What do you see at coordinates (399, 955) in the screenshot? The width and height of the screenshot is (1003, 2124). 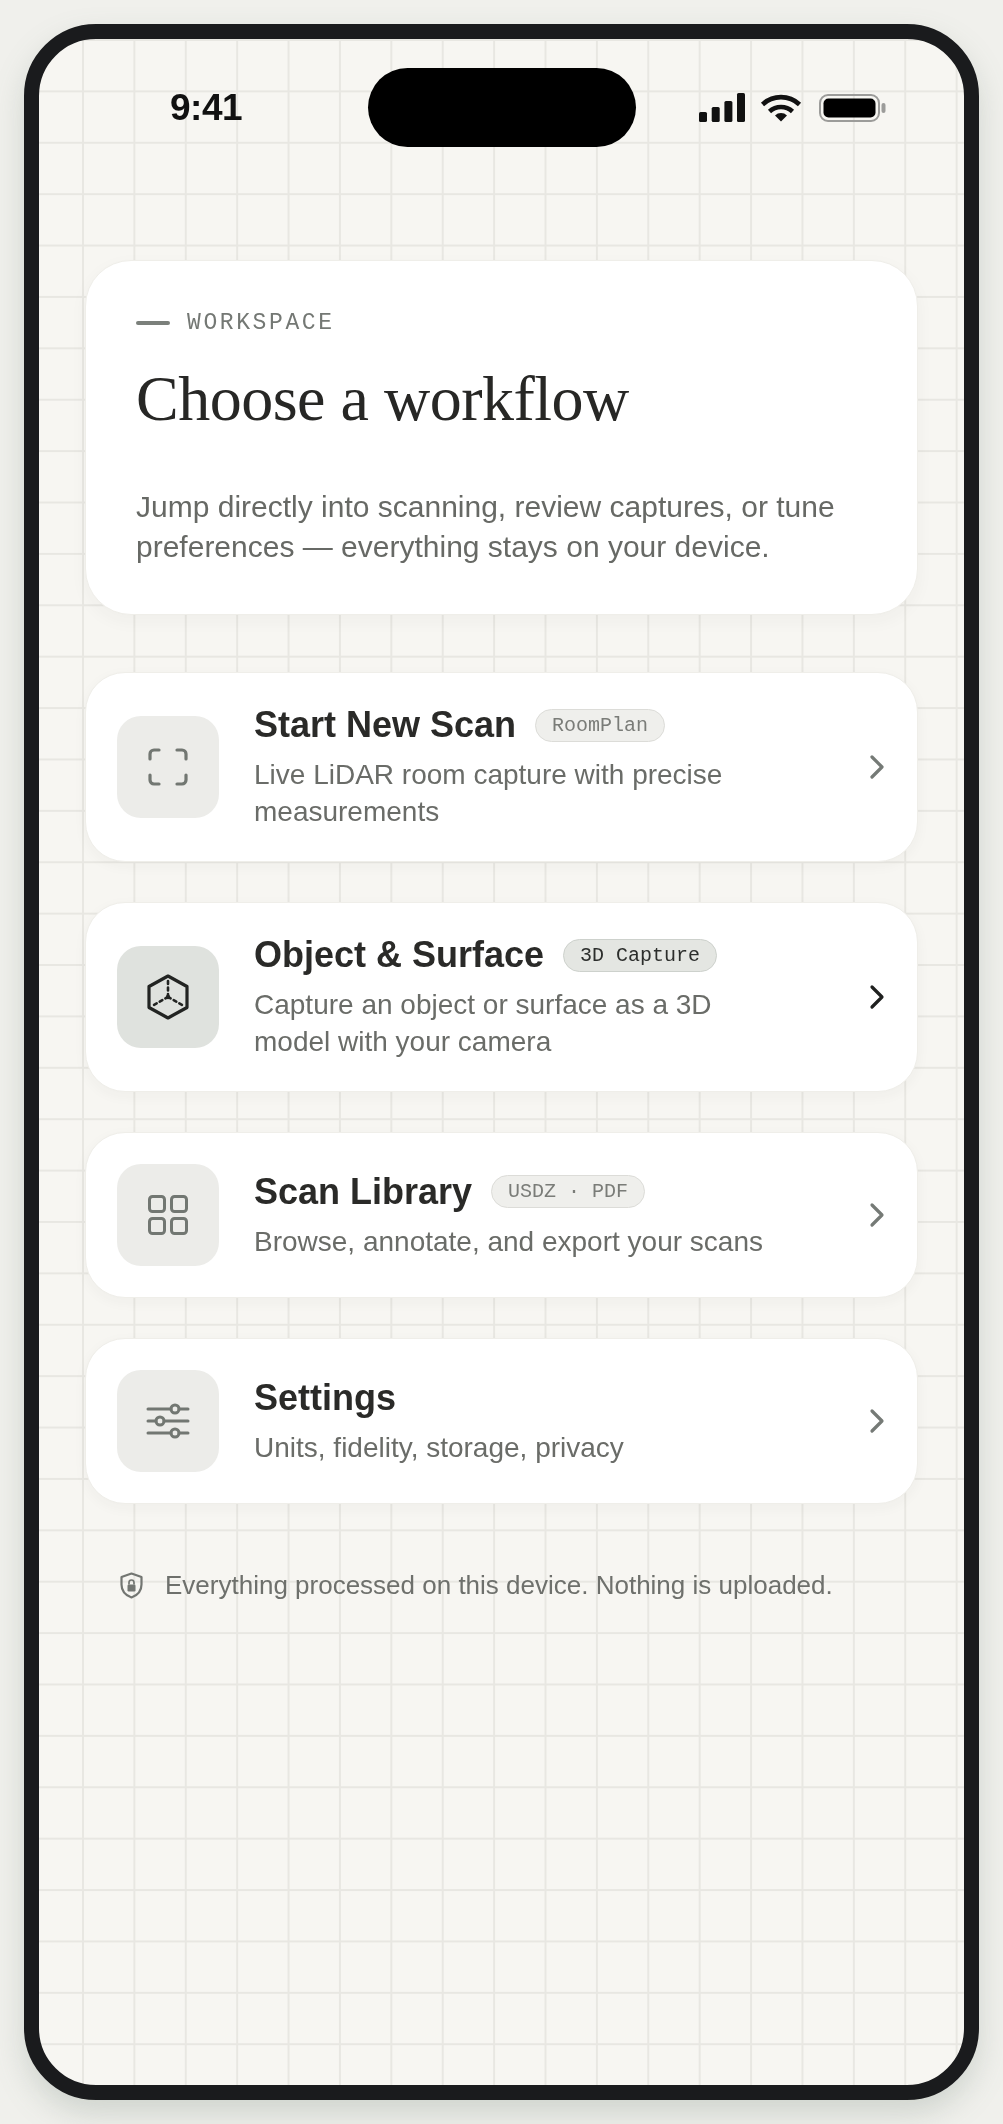 I see `card-title: Object & Surface` at bounding box center [399, 955].